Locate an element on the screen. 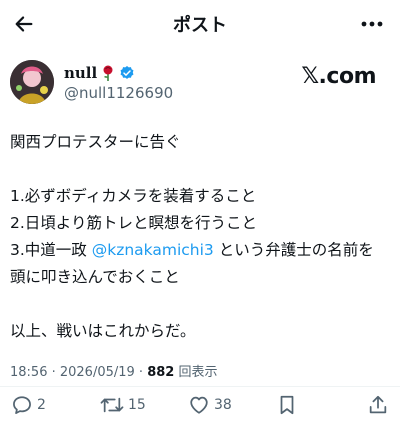  tweet-line-item-2: 2.日頃より筋トレと瞑想を行うこと is located at coordinates (133, 223).